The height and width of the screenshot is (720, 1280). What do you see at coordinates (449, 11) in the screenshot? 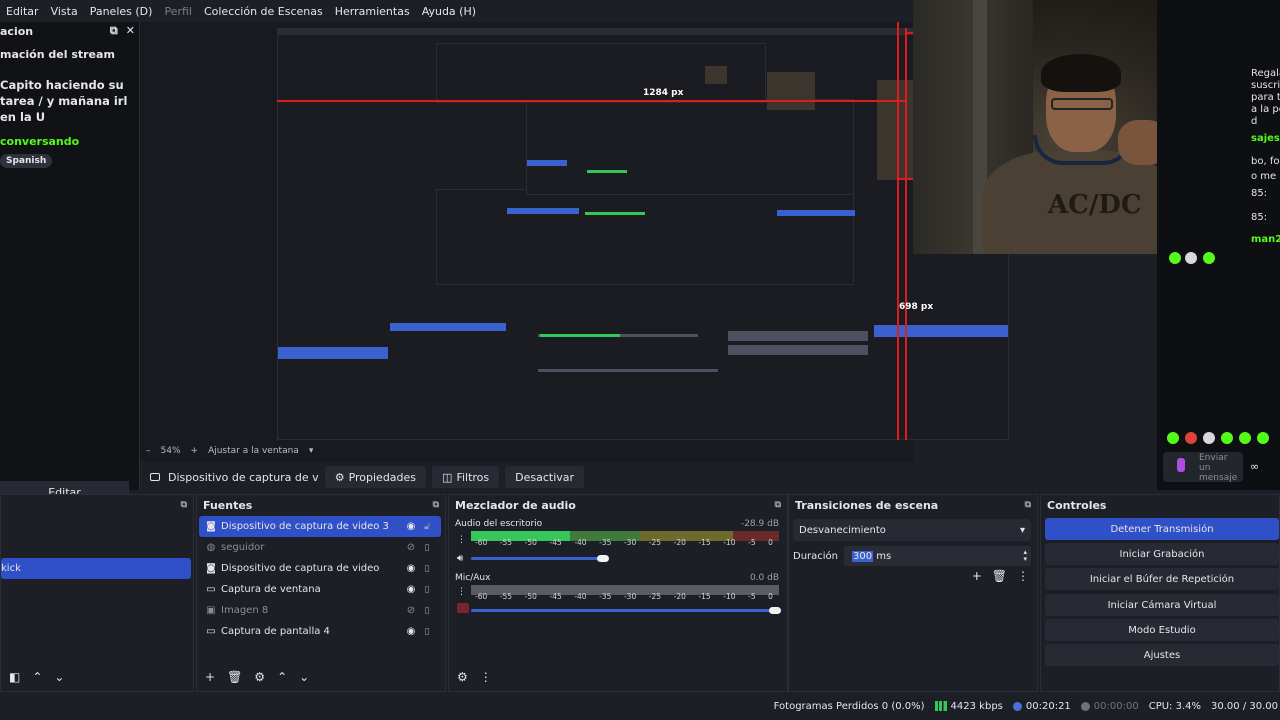
I see `menu-help: Ayuda (H)` at bounding box center [449, 11].